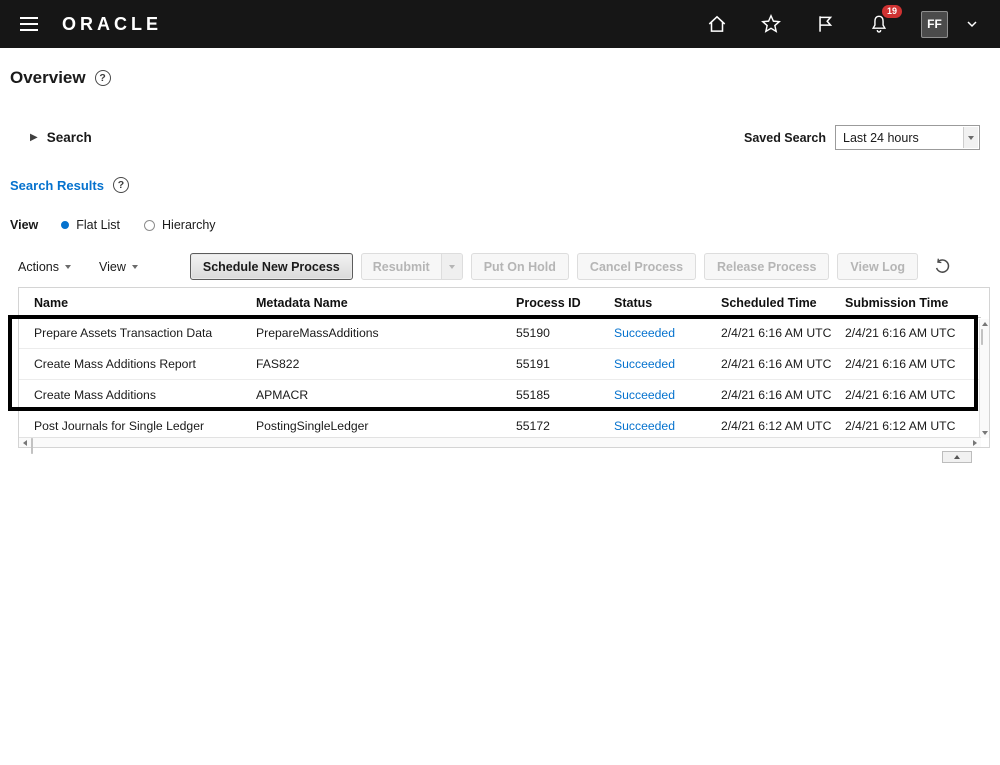  What do you see at coordinates (500, 24) in the screenshot?
I see `global-header: ORACLE 19 FF` at bounding box center [500, 24].